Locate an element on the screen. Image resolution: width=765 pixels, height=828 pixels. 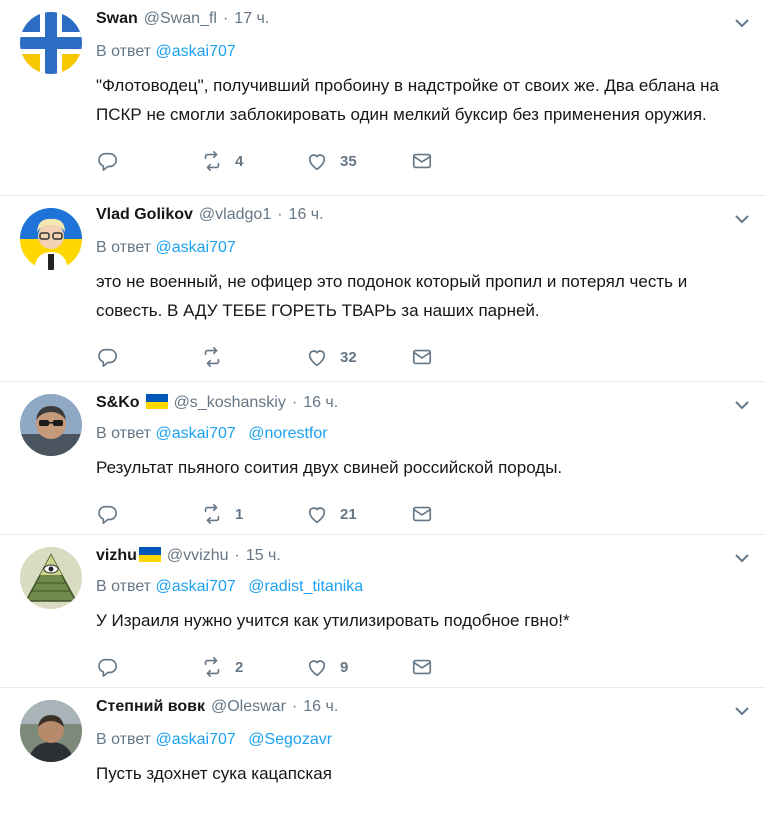
cartoon-man-avatar-icon is located at coordinates (51, 239).